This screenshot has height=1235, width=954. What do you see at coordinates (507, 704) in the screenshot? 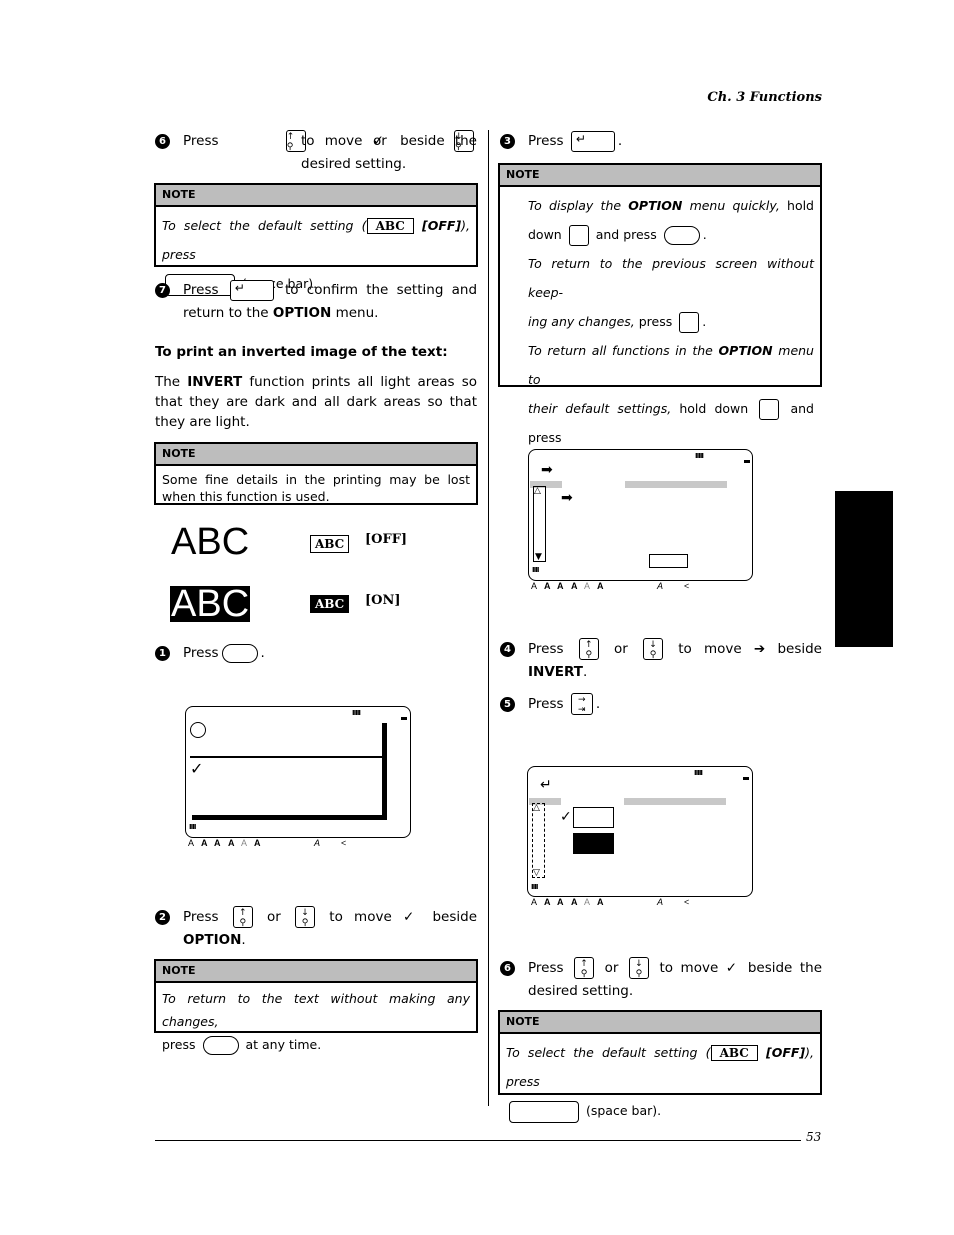
I see `step-number: 5` at bounding box center [507, 704].